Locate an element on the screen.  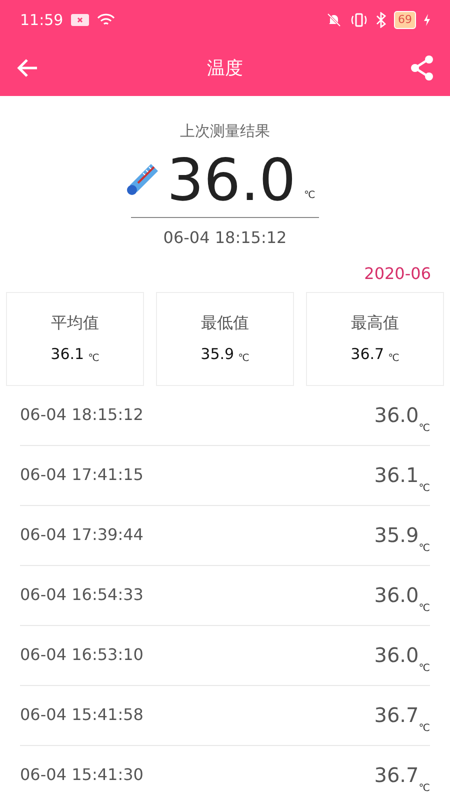
record-value: 35.9 is located at coordinates (396, 535).